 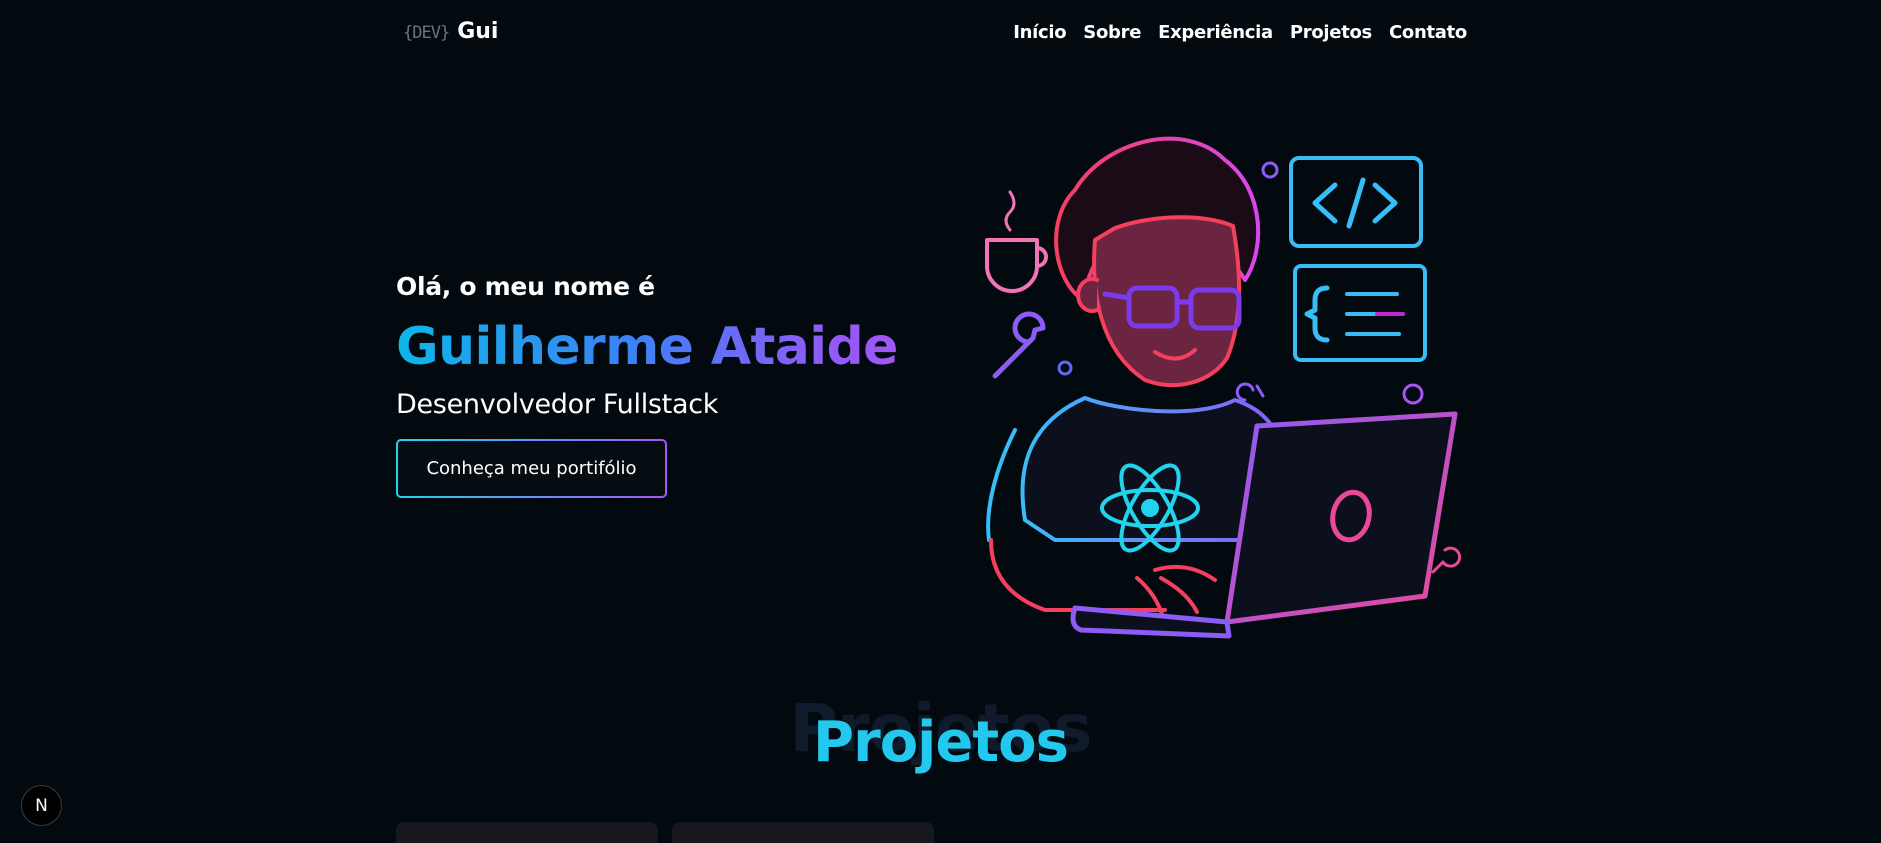 I want to click on logo-name: Gui, so click(x=478, y=31).